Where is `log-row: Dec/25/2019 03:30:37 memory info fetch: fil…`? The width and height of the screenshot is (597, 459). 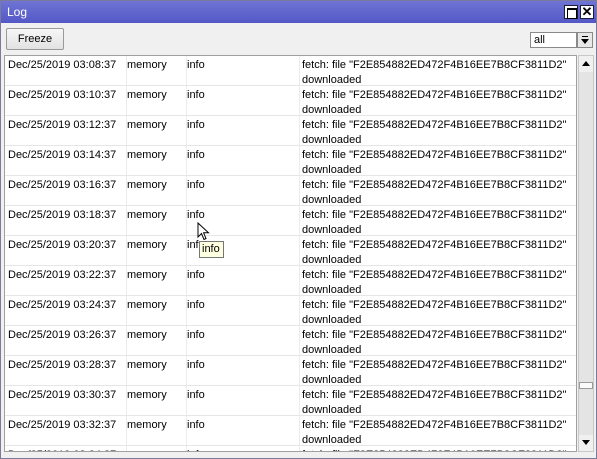 log-row: Dec/25/2019 03:30:37 memory info fetch: fil… is located at coordinates (290, 401).